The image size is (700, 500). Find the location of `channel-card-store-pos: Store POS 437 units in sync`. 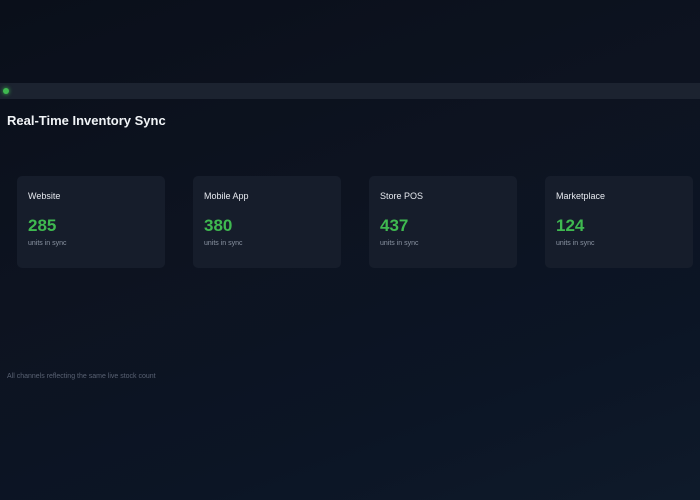

channel-card-store-pos: Store POS 437 units in sync is located at coordinates (443, 222).